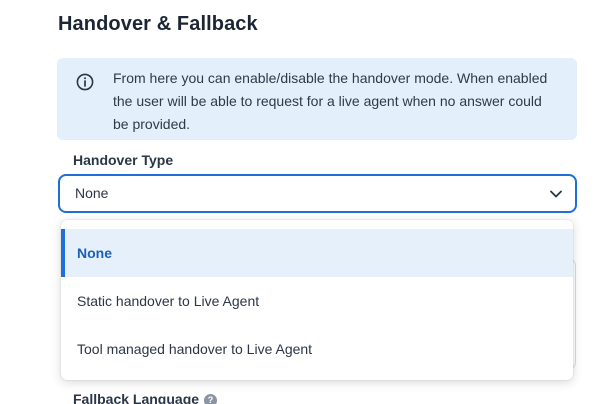  I want to click on fallback-language-label: Fallback Language?, so click(145, 397).